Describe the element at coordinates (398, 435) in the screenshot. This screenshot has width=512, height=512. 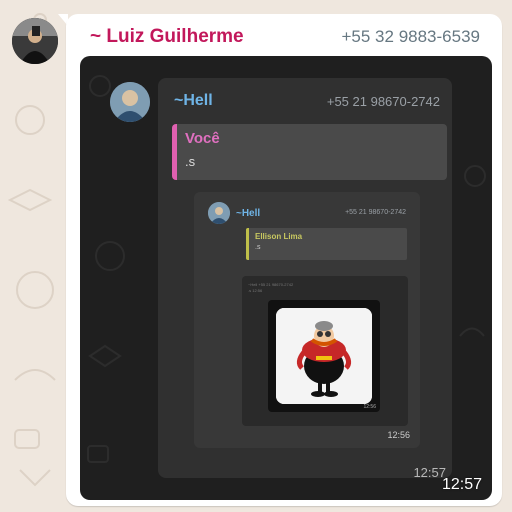
I see `nested-timestamp: 12:56` at that location.